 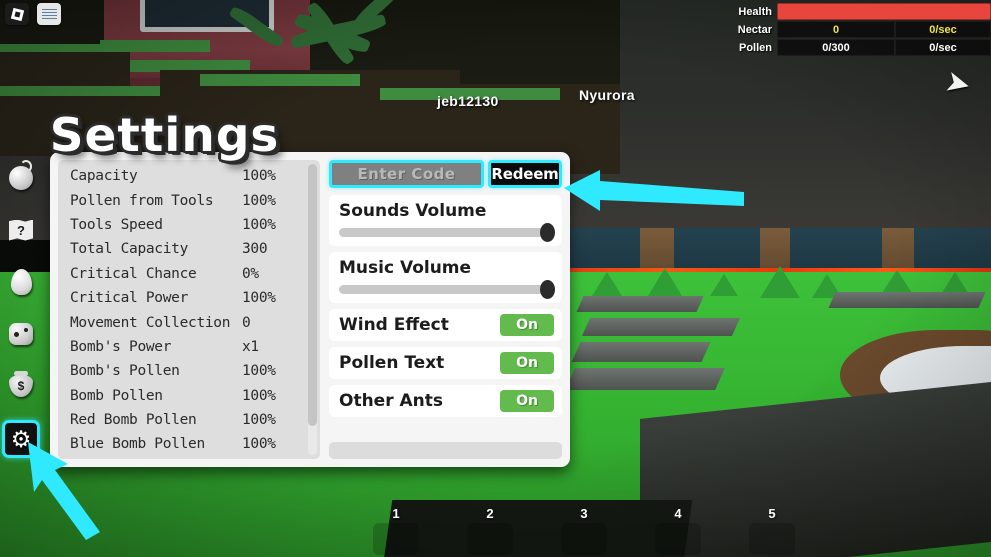 I want to click on stat-label: Movement Collection, so click(x=150, y=322).